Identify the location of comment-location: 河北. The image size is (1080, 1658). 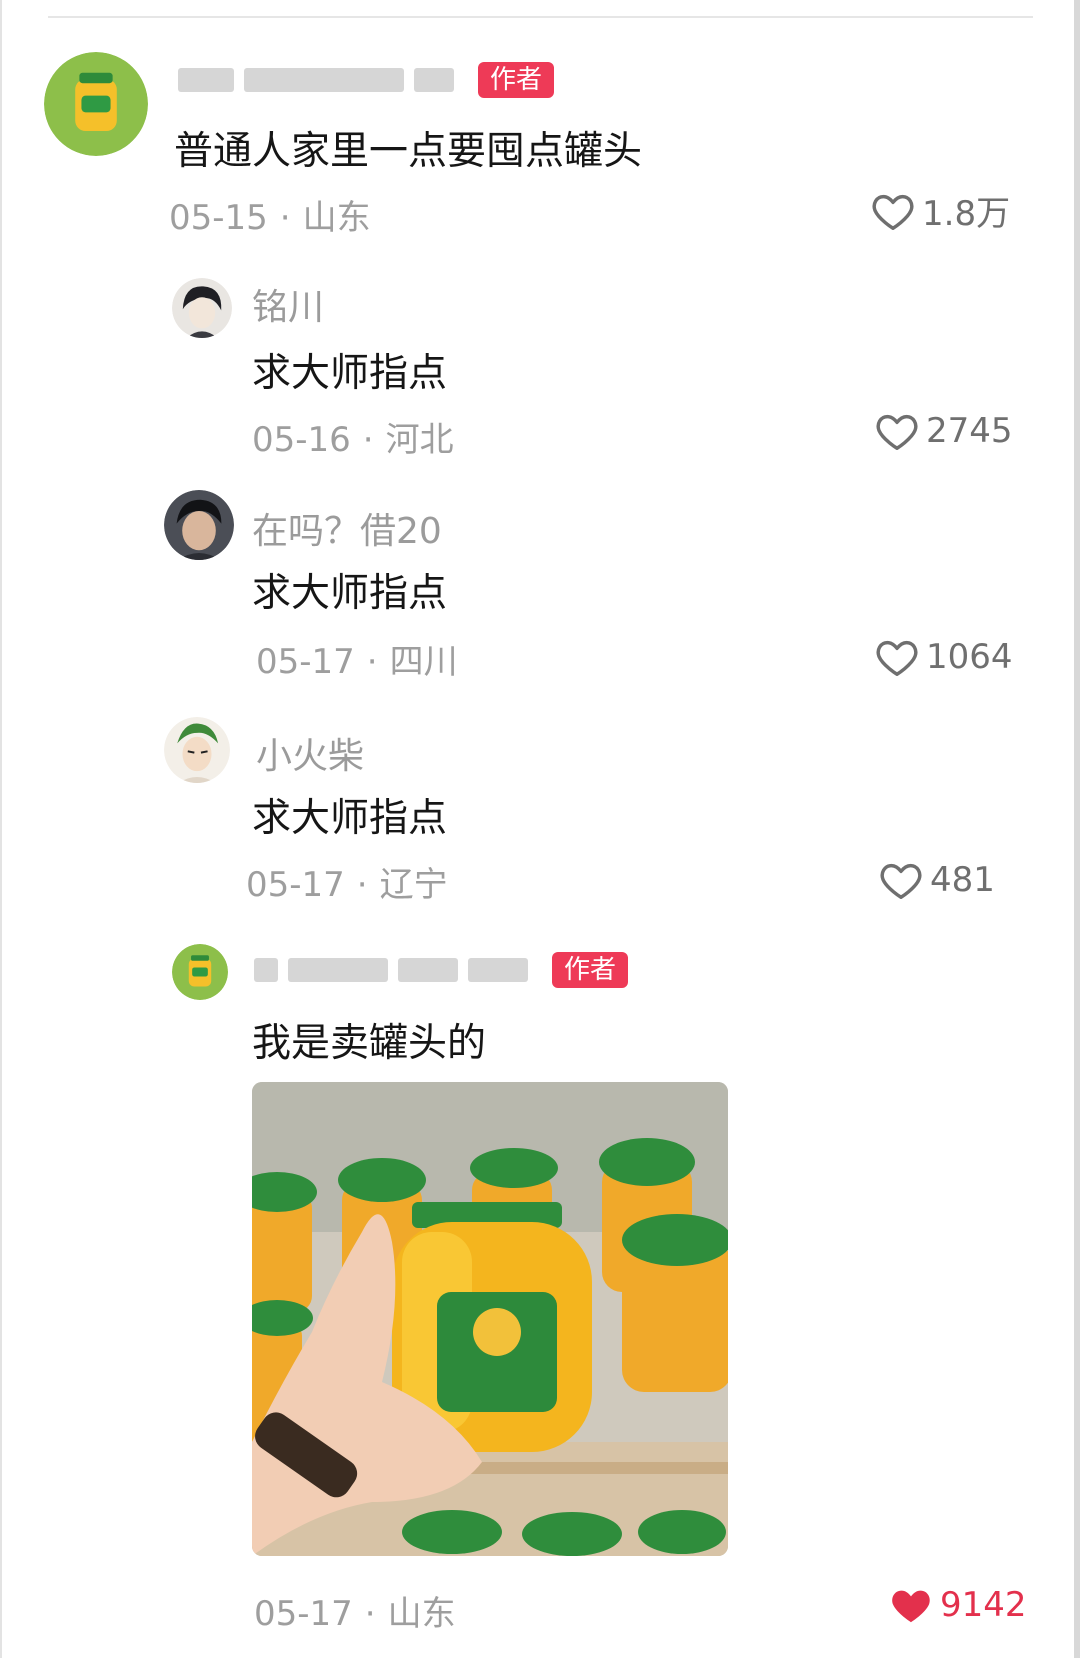
(419, 440).